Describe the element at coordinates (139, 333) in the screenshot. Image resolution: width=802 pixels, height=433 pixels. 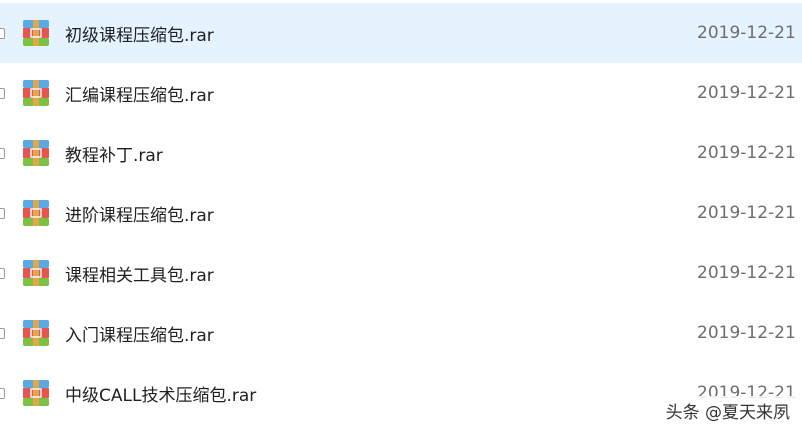
I see `file-name: 入门课程压缩包.rar` at that location.